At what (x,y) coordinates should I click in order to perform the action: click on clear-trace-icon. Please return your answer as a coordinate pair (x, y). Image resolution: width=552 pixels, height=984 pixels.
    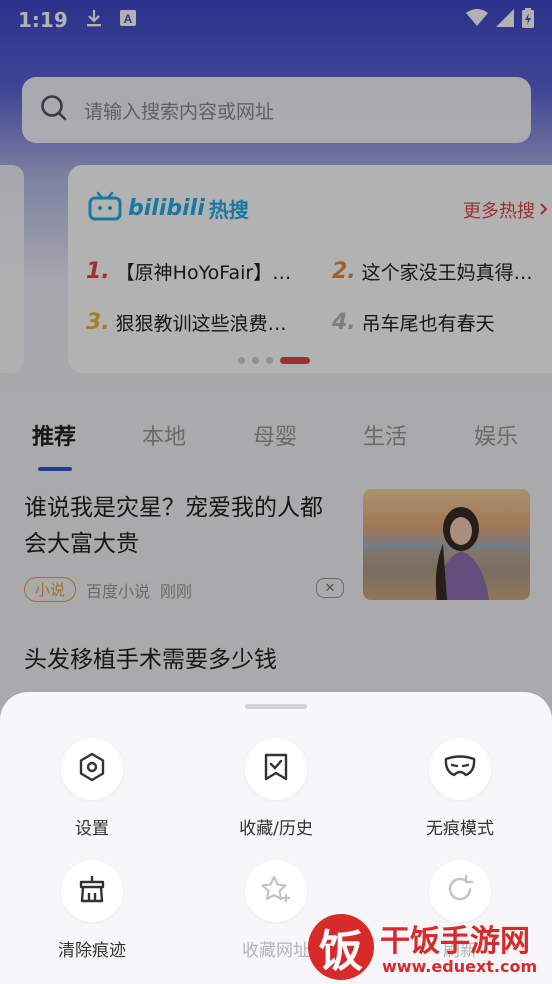
    Looking at the image, I should click on (92, 891).